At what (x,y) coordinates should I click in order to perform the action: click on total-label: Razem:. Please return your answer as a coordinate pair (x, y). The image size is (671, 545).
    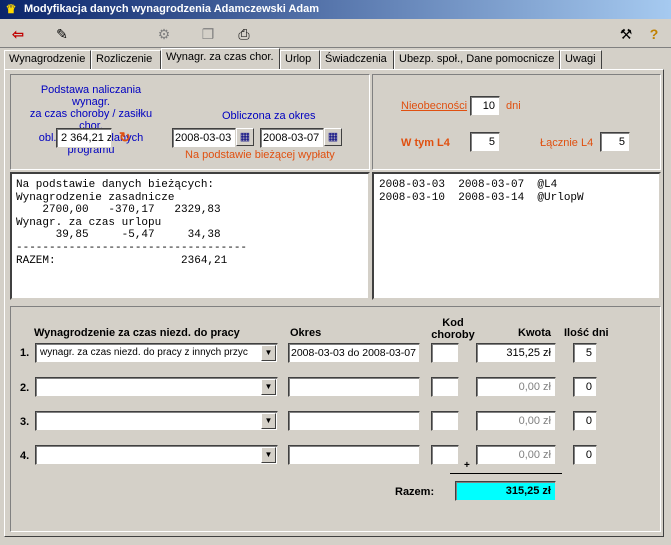
    Looking at the image, I should click on (415, 492).